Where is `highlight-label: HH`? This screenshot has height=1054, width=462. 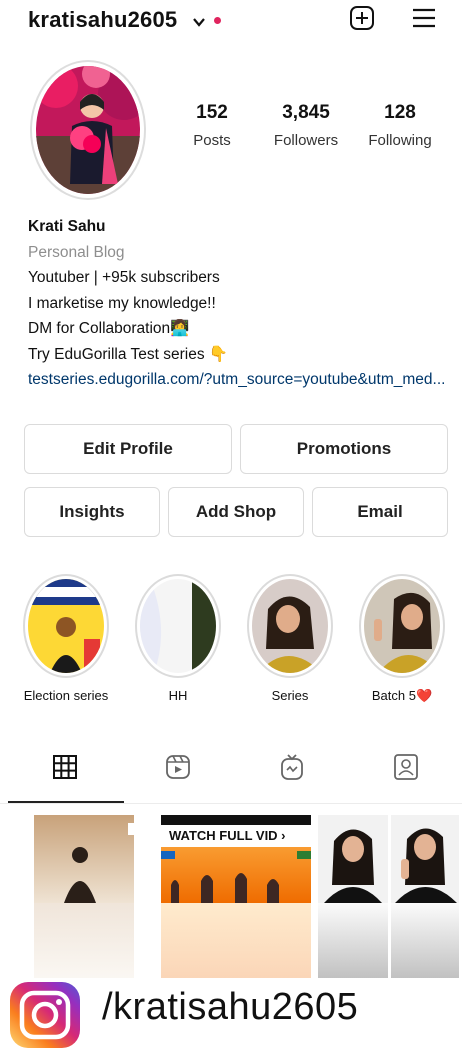 highlight-label: HH is located at coordinates (178, 695).